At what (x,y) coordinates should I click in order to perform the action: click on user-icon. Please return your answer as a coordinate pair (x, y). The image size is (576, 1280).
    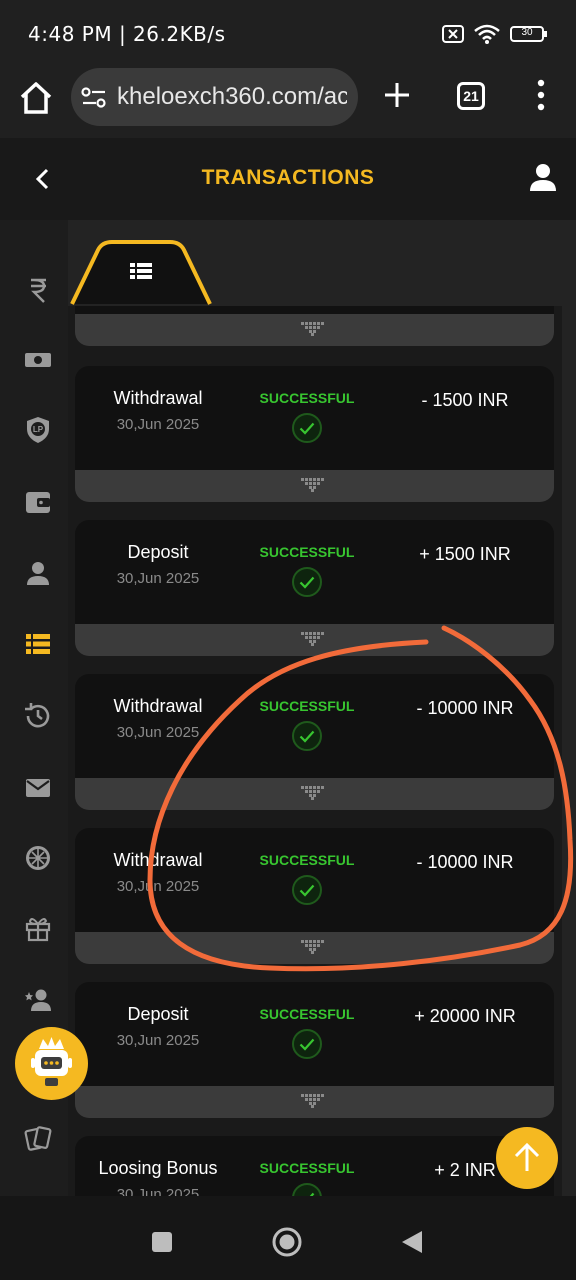
    Looking at the image, I should click on (543, 177).